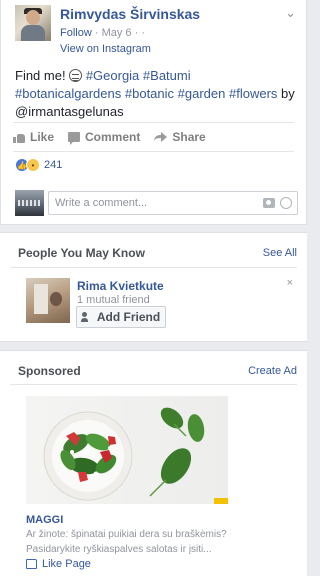  What do you see at coordinates (86, 317) in the screenshot?
I see `add-friend-icon` at bounding box center [86, 317].